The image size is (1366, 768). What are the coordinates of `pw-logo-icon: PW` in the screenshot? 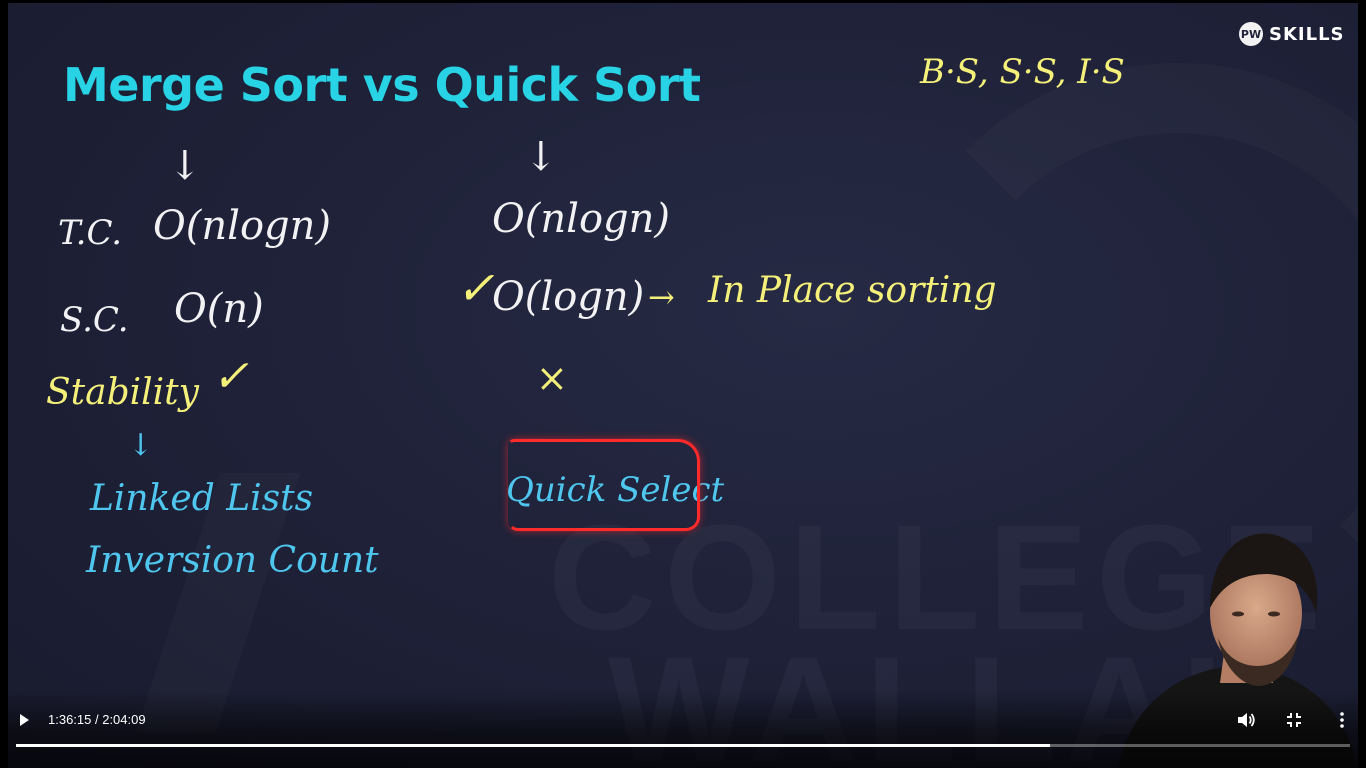 It's located at (1251, 34).